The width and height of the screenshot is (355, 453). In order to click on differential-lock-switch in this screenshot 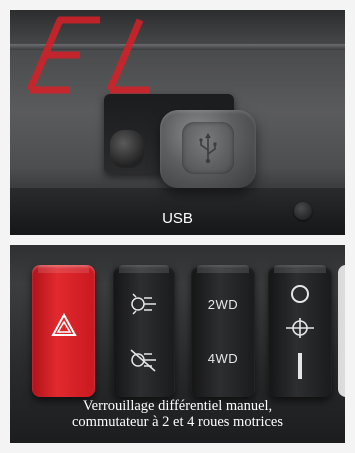, I will do `click(144, 331)`.